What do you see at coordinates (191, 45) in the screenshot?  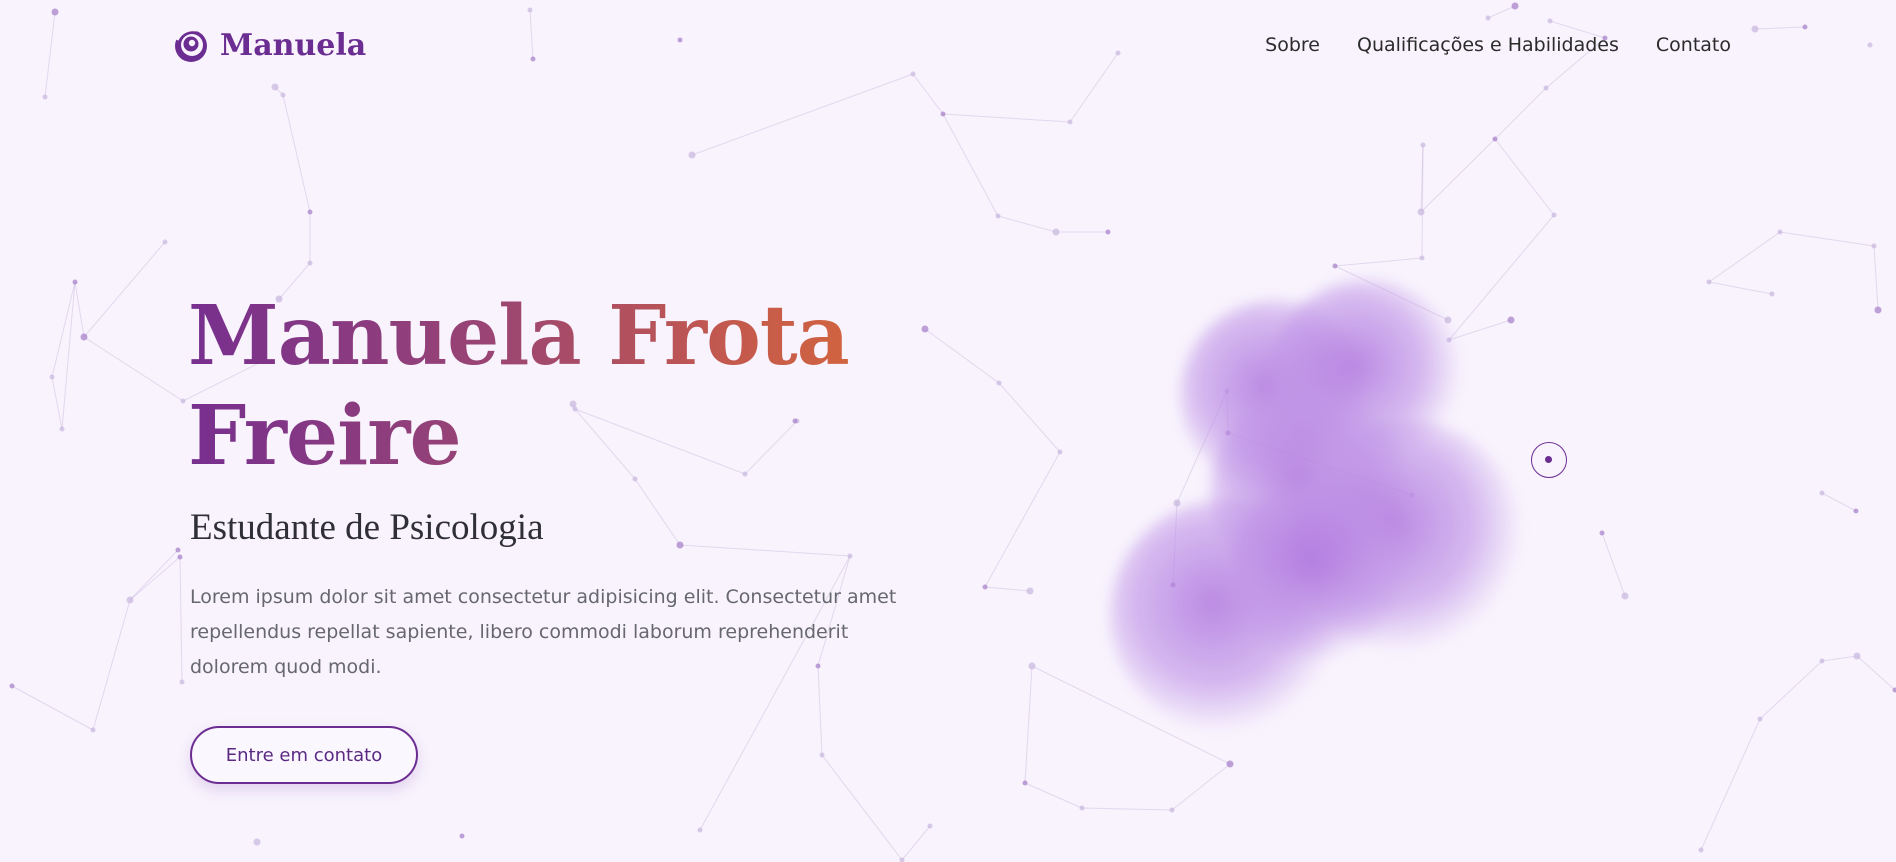 I see `spiral-logo-icon` at bounding box center [191, 45].